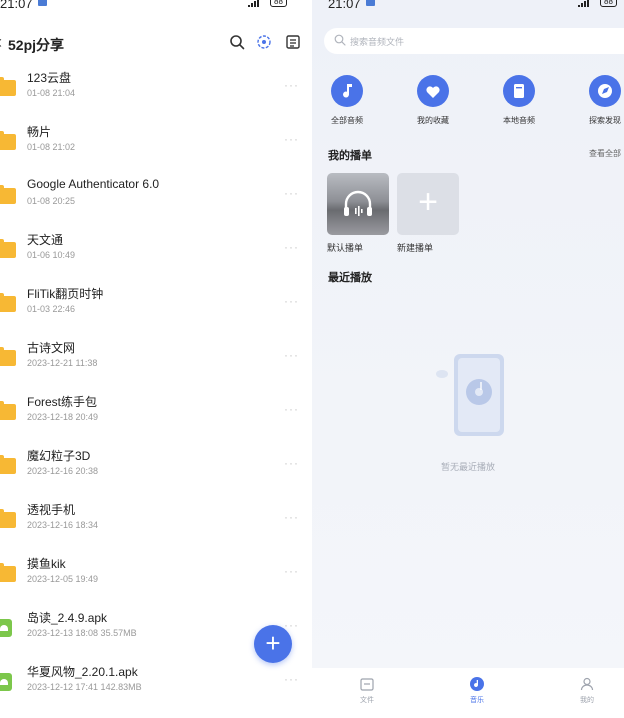 The height and width of the screenshot is (718, 624). What do you see at coordinates (156, 43) in the screenshot?
I see `folder-header: ‹ 52pj分享` at bounding box center [156, 43].